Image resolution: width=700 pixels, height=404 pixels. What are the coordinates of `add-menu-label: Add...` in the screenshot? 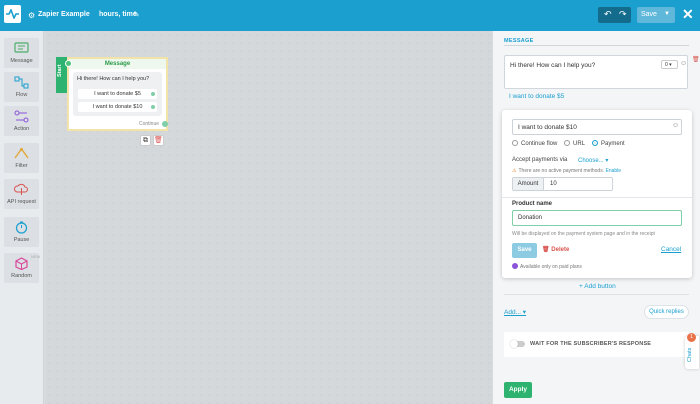 It's located at (512, 312).